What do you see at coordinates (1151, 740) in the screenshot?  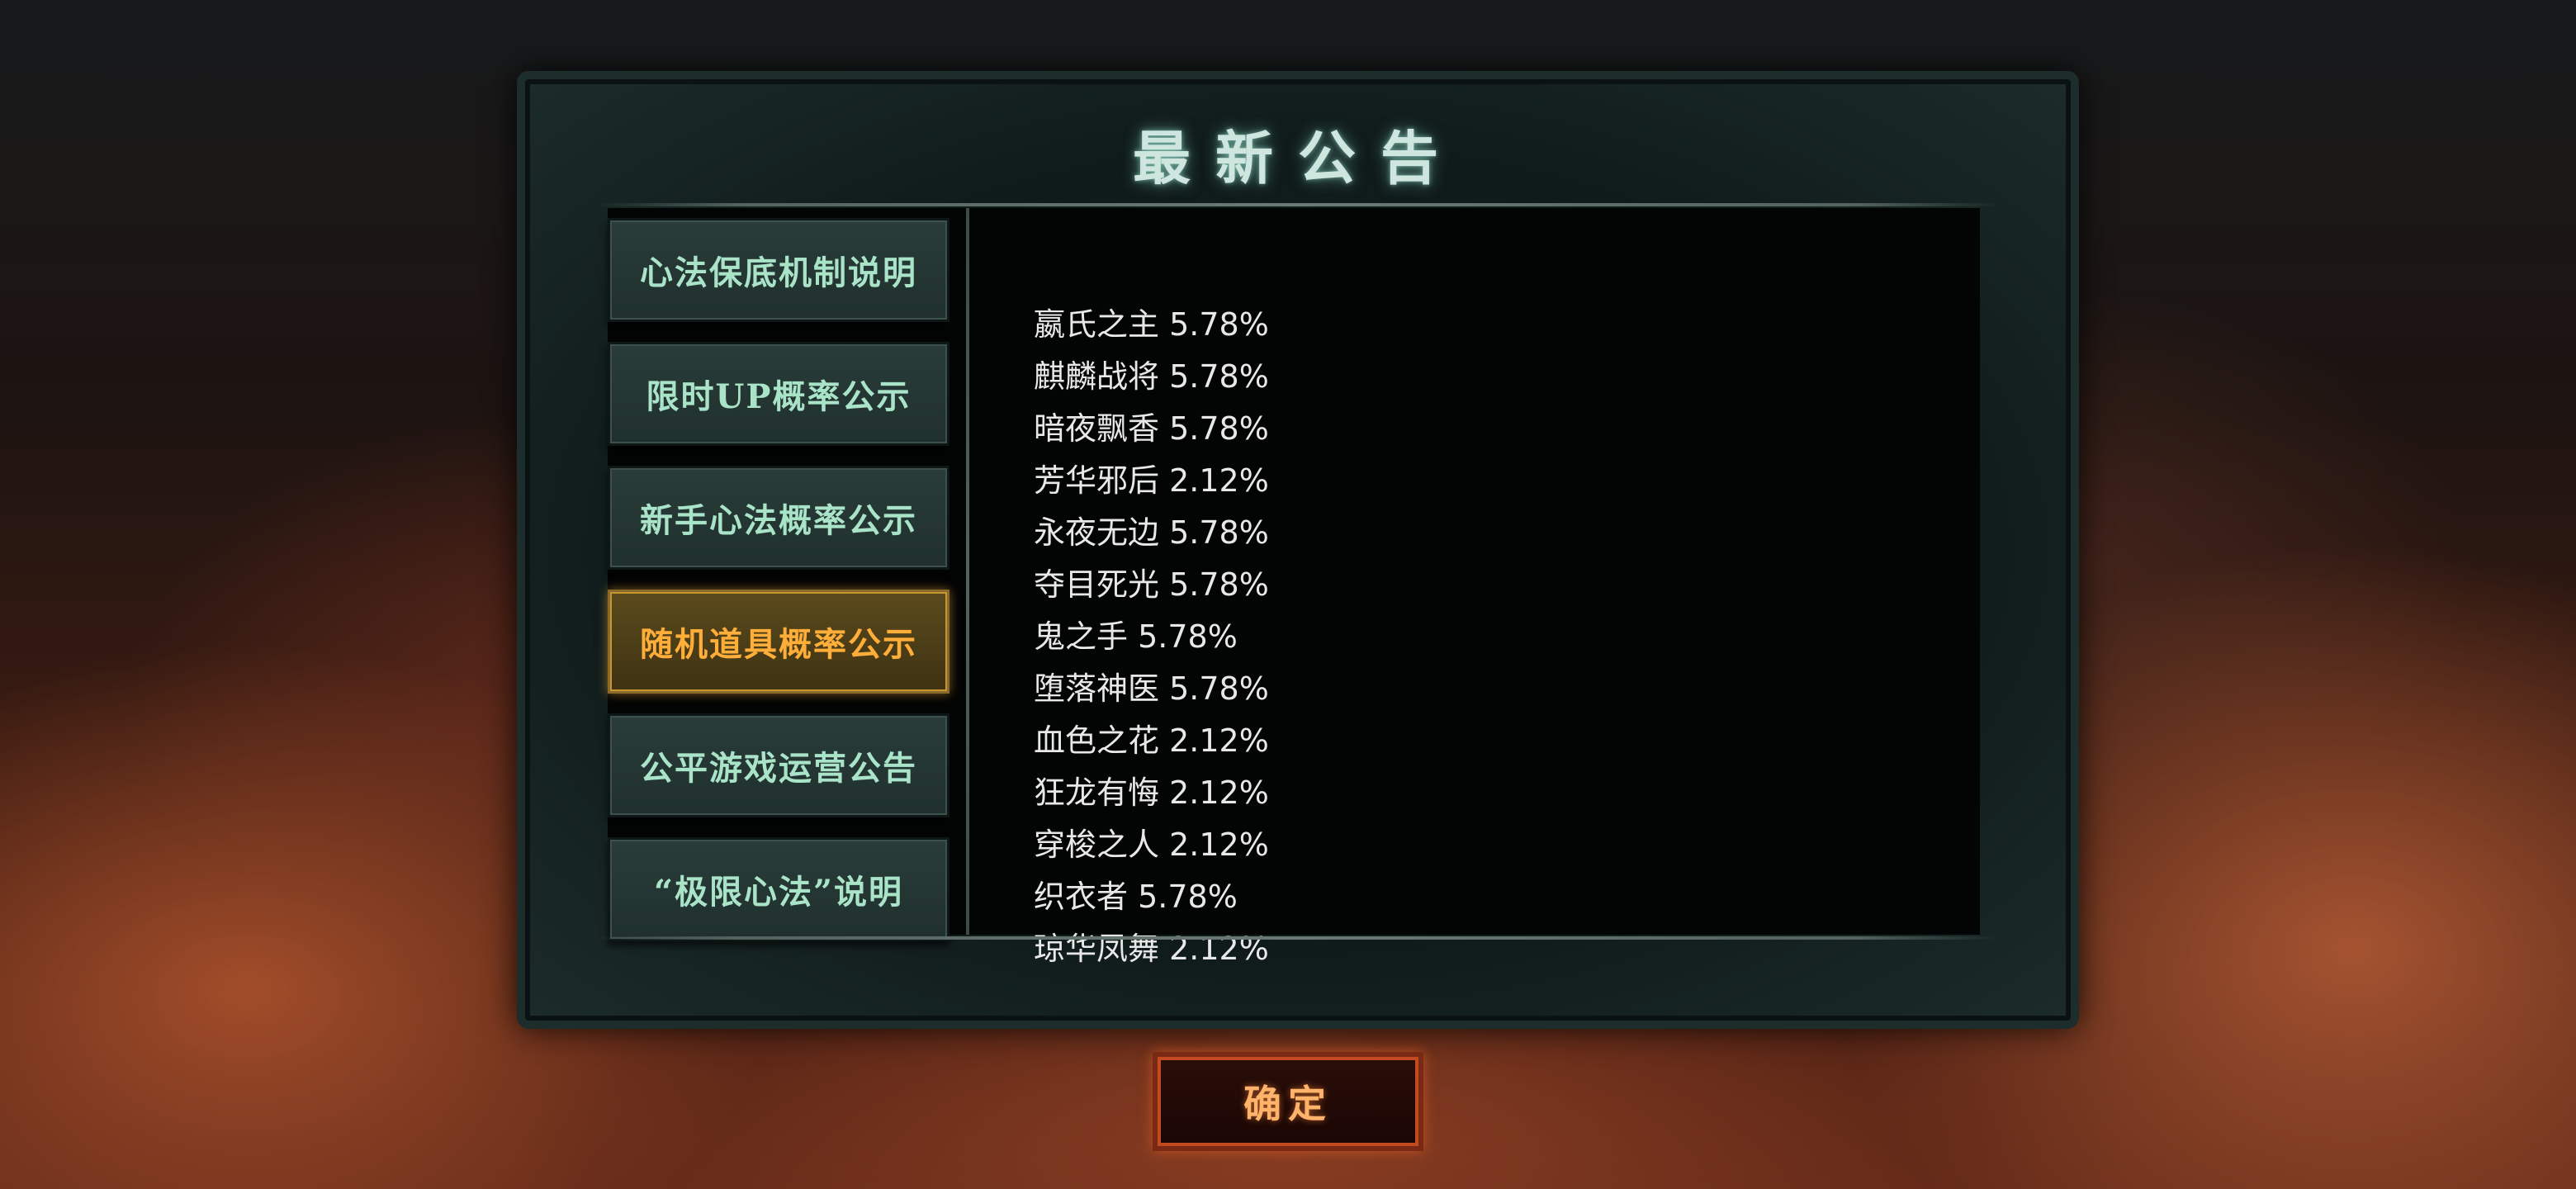 I see `list-item: 血色之花 2.12%` at bounding box center [1151, 740].